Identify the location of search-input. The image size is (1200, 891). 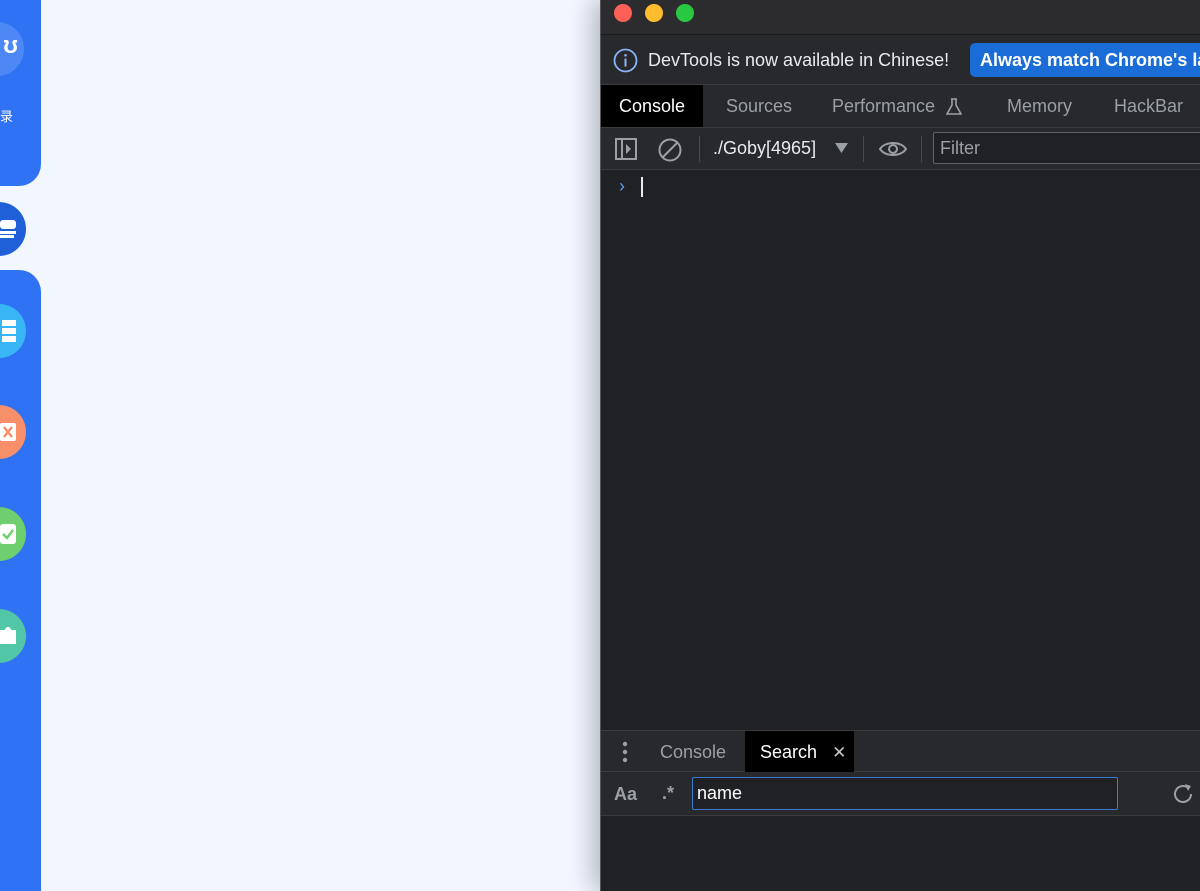
(905, 793).